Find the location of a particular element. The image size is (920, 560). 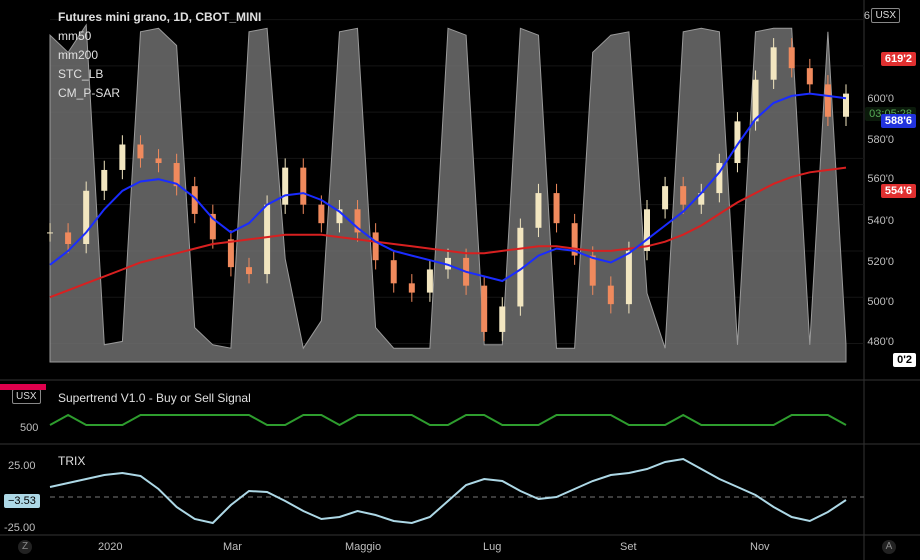

x-label-mar: Mar is located at coordinates (232, 547).